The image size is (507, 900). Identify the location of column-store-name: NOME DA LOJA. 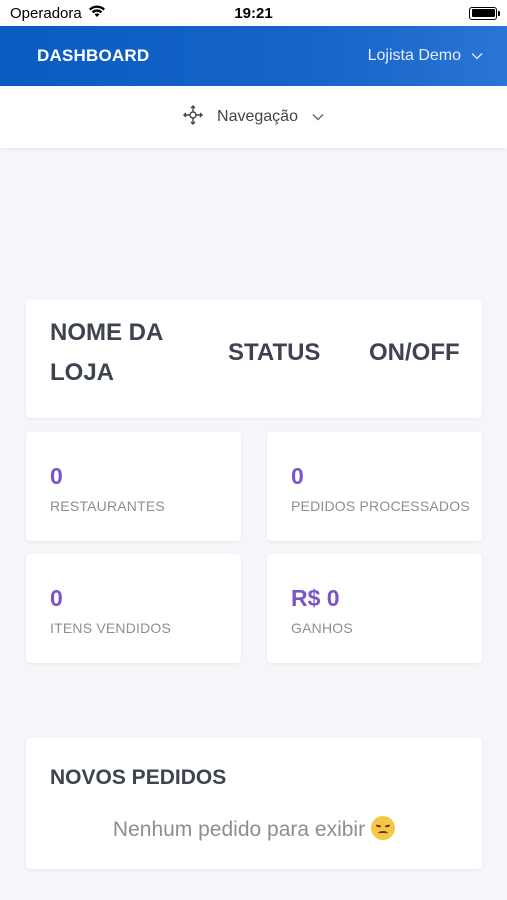
(106, 352).